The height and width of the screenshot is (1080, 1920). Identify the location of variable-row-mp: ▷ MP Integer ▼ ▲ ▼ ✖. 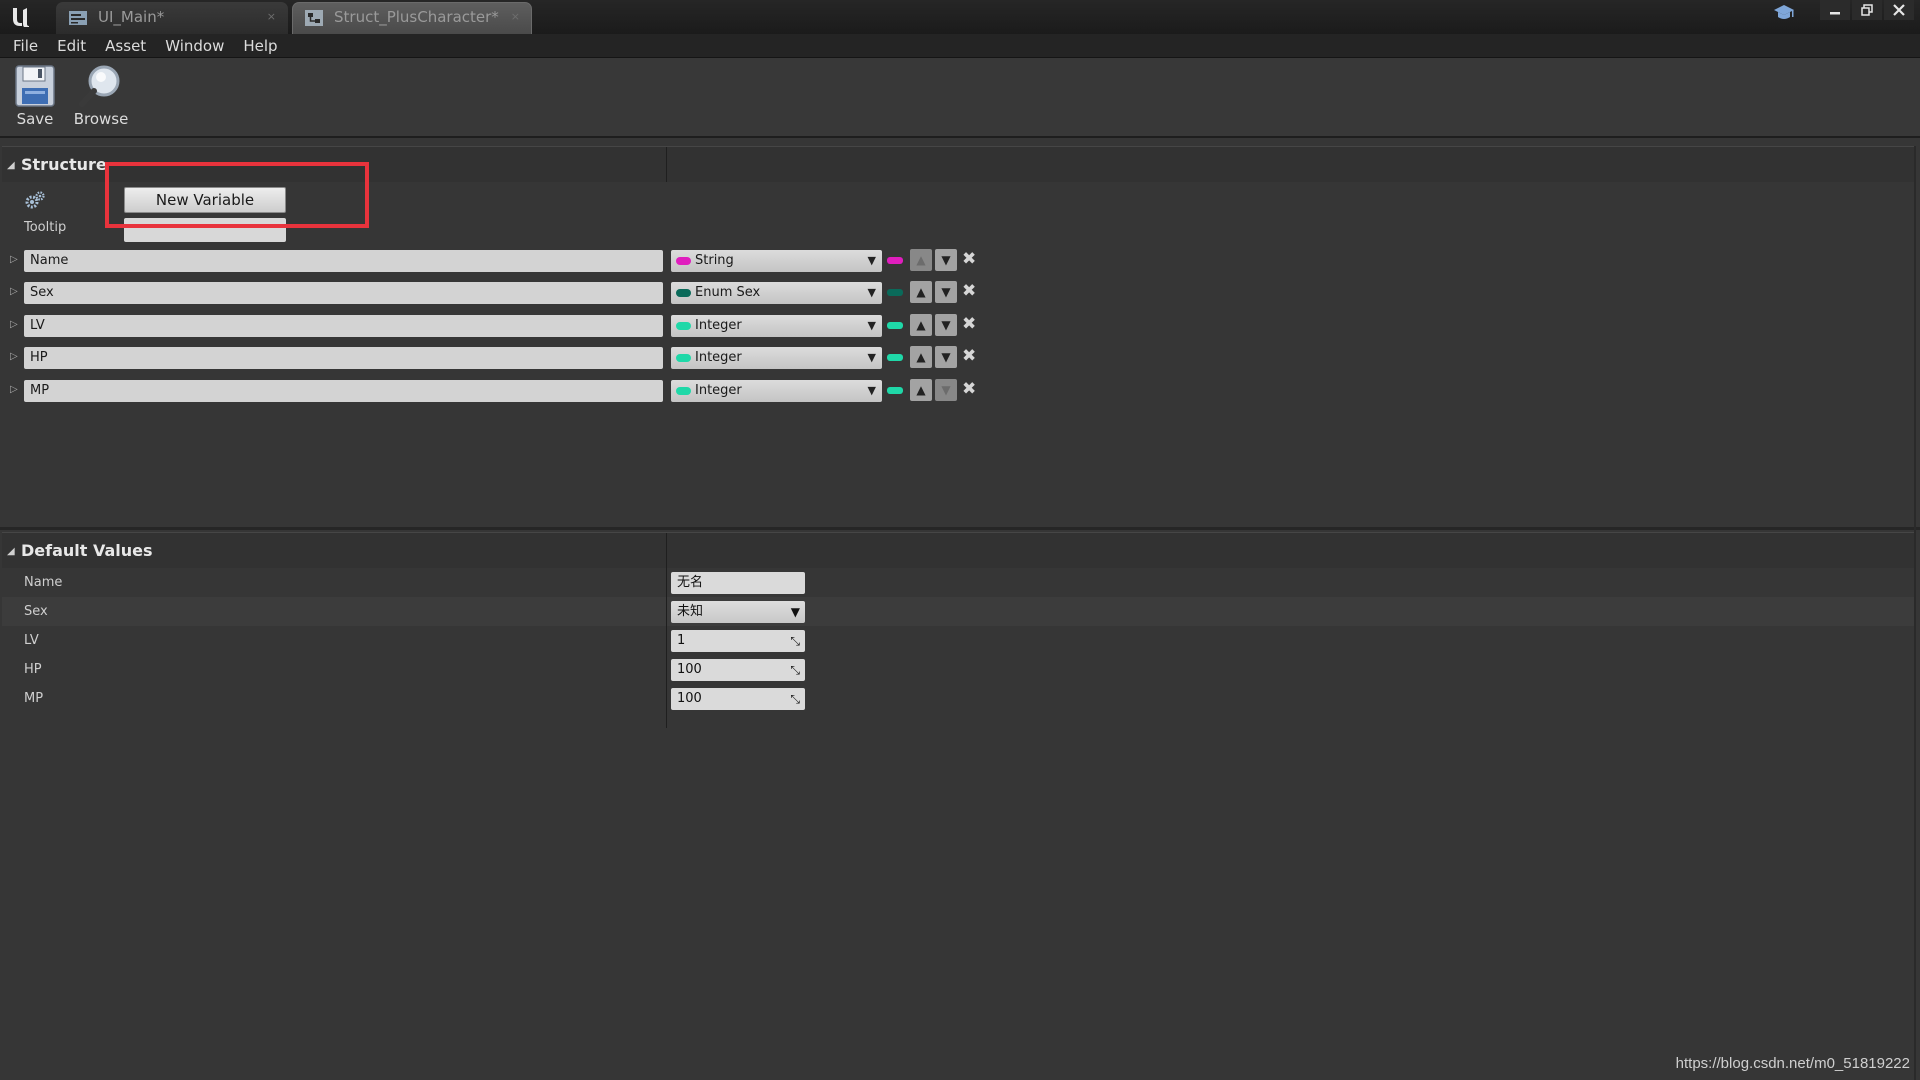
(500, 391).